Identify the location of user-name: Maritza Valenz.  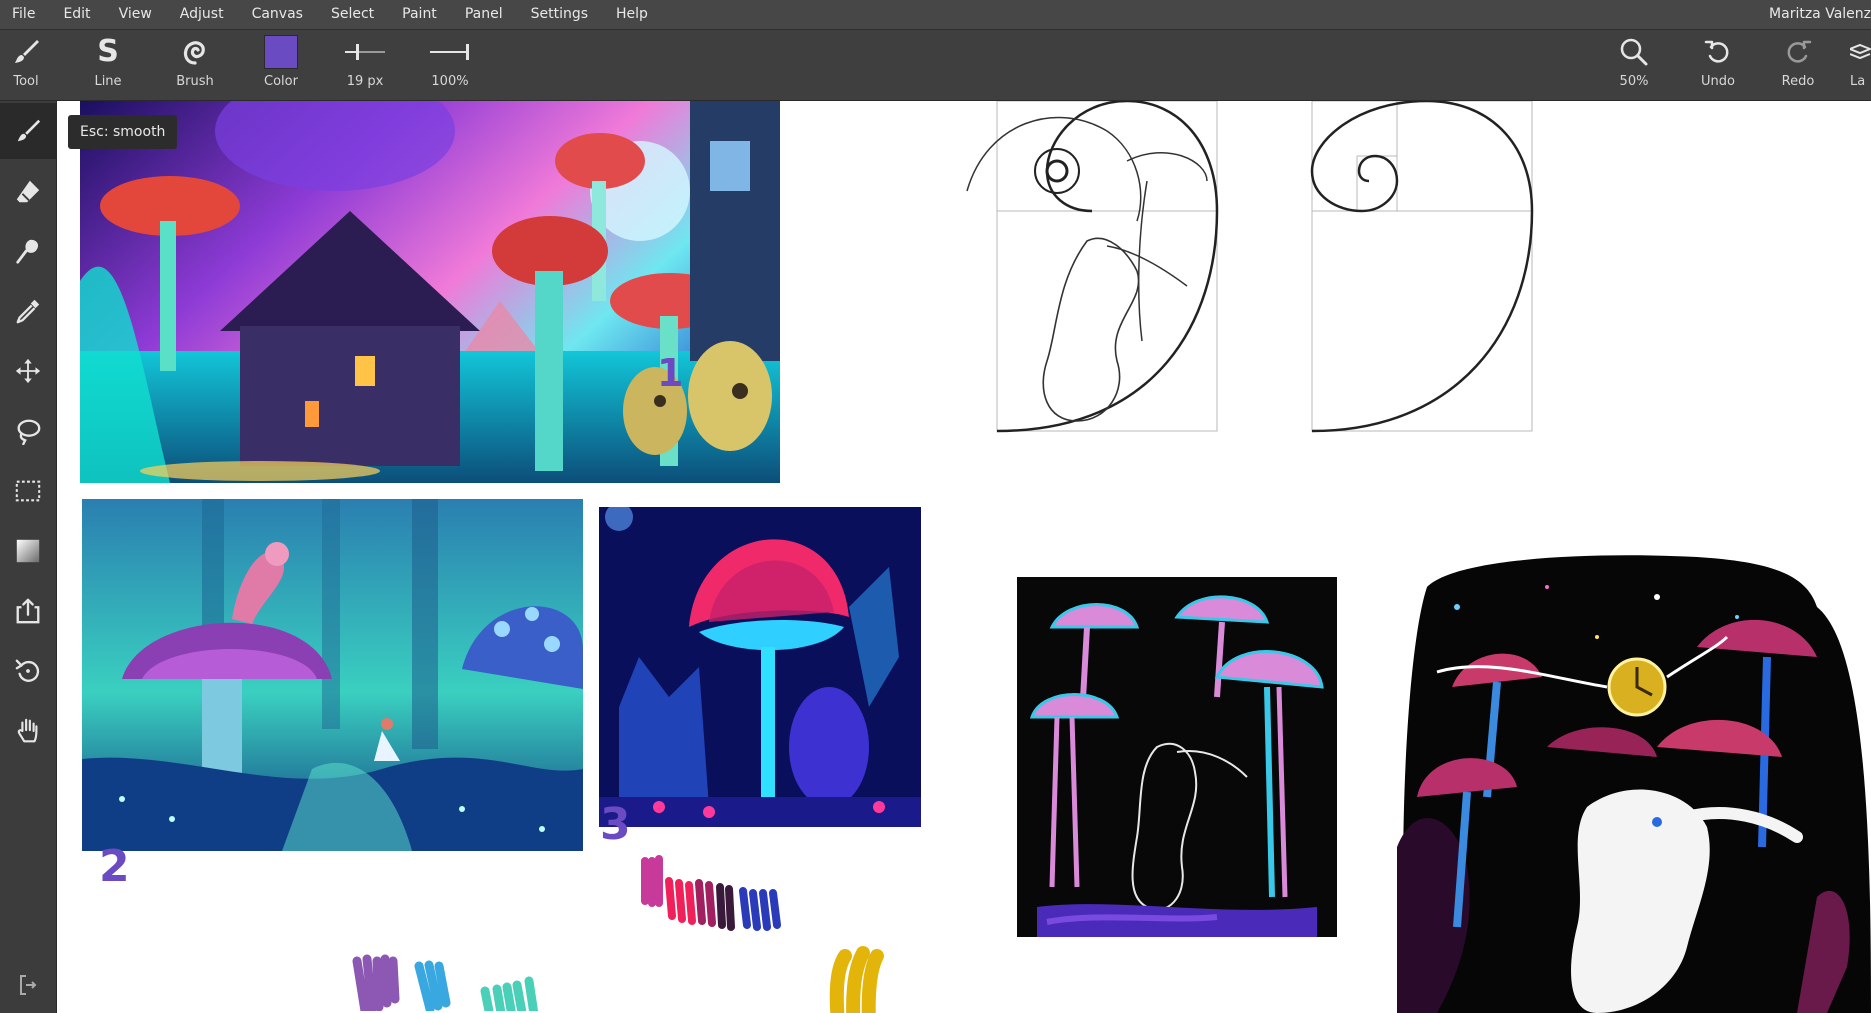
(1820, 14).